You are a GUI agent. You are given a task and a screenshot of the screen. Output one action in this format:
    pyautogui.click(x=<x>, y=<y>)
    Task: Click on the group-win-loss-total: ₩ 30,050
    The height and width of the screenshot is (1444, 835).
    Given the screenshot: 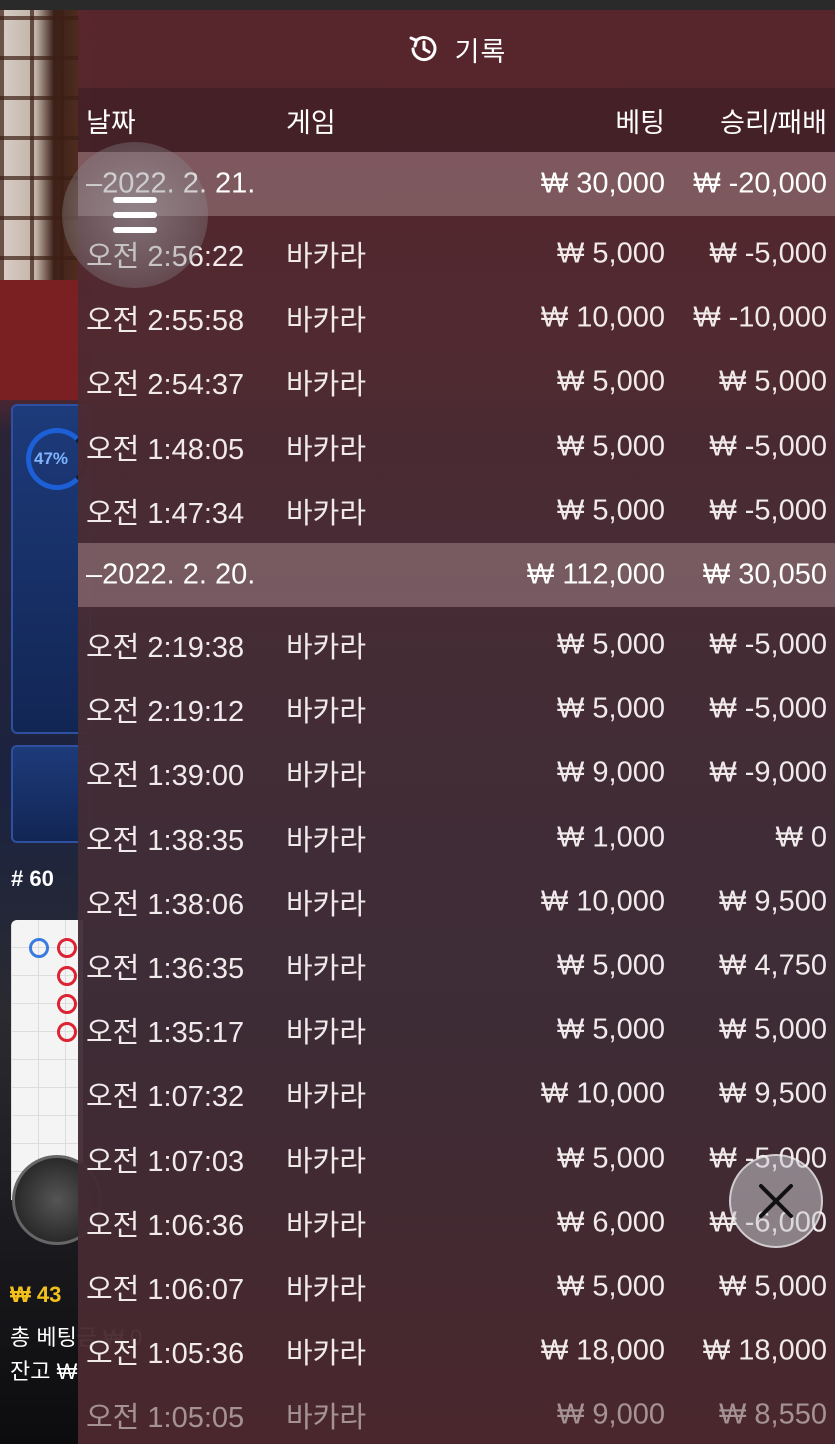 What is the action you would take?
    pyautogui.click(x=764, y=574)
    